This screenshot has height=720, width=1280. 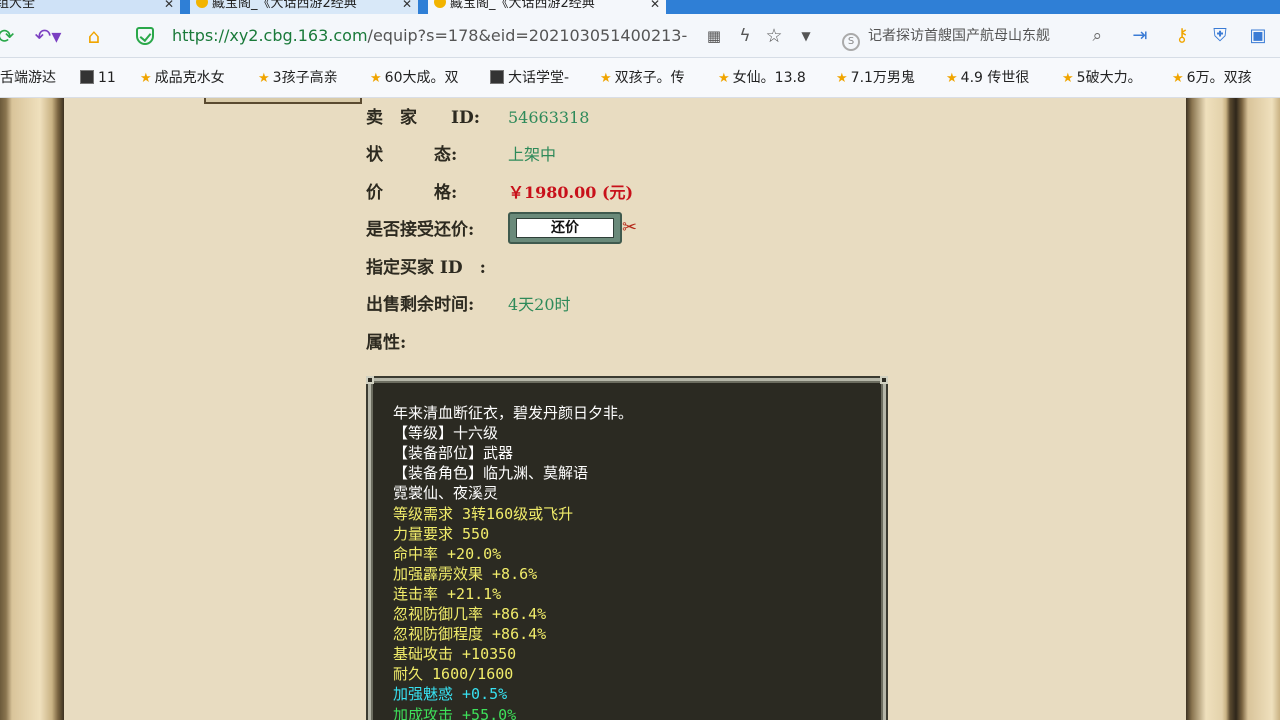 What do you see at coordinates (513, 413) in the screenshot?
I see `description-line: 年来清血断征衣，碧发丹颜日夕非。` at bounding box center [513, 413].